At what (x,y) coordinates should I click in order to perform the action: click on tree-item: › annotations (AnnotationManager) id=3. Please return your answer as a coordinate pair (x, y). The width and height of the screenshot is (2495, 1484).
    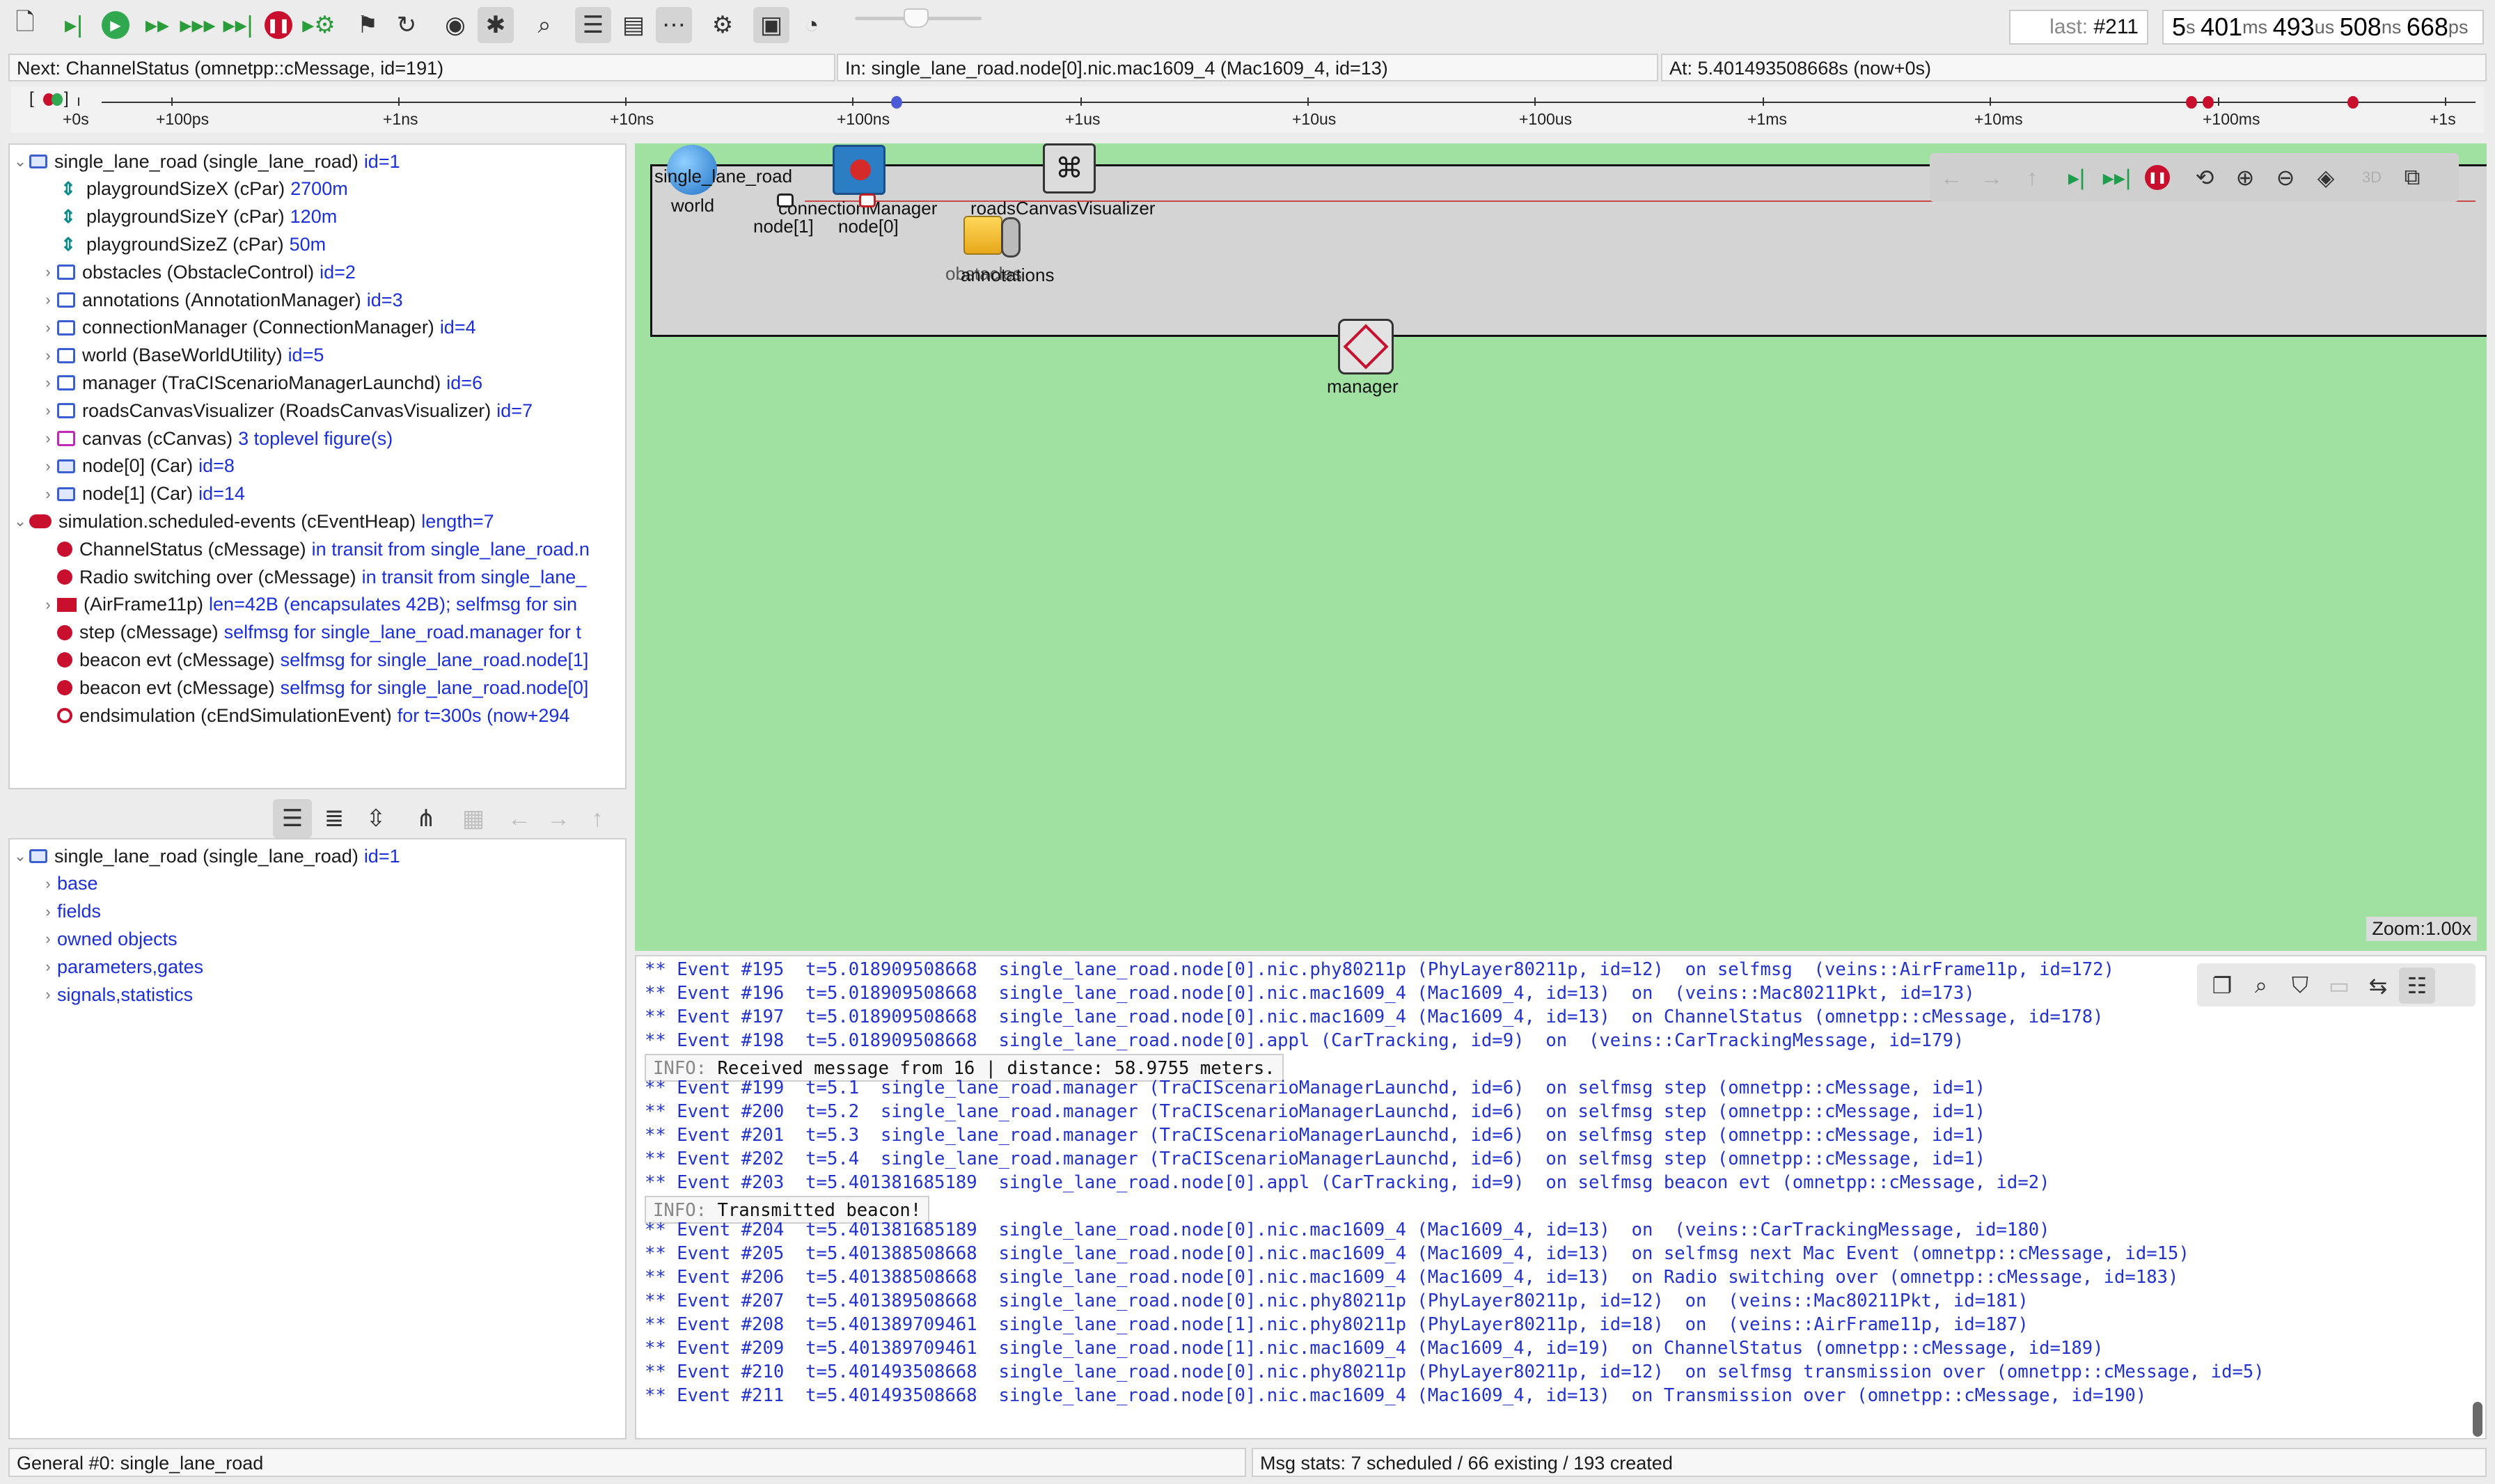
    Looking at the image, I should click on (330, 300).